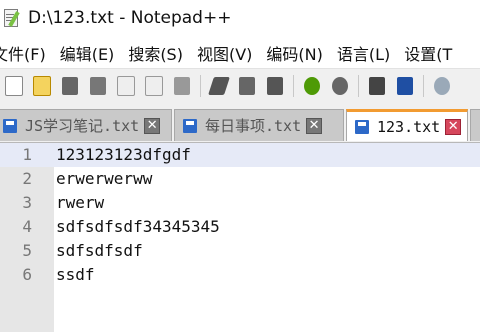 Image resolution: width=480 pixels, height=332 pixels. I want to click on tab-label: 123.txt, so click(409, 126).